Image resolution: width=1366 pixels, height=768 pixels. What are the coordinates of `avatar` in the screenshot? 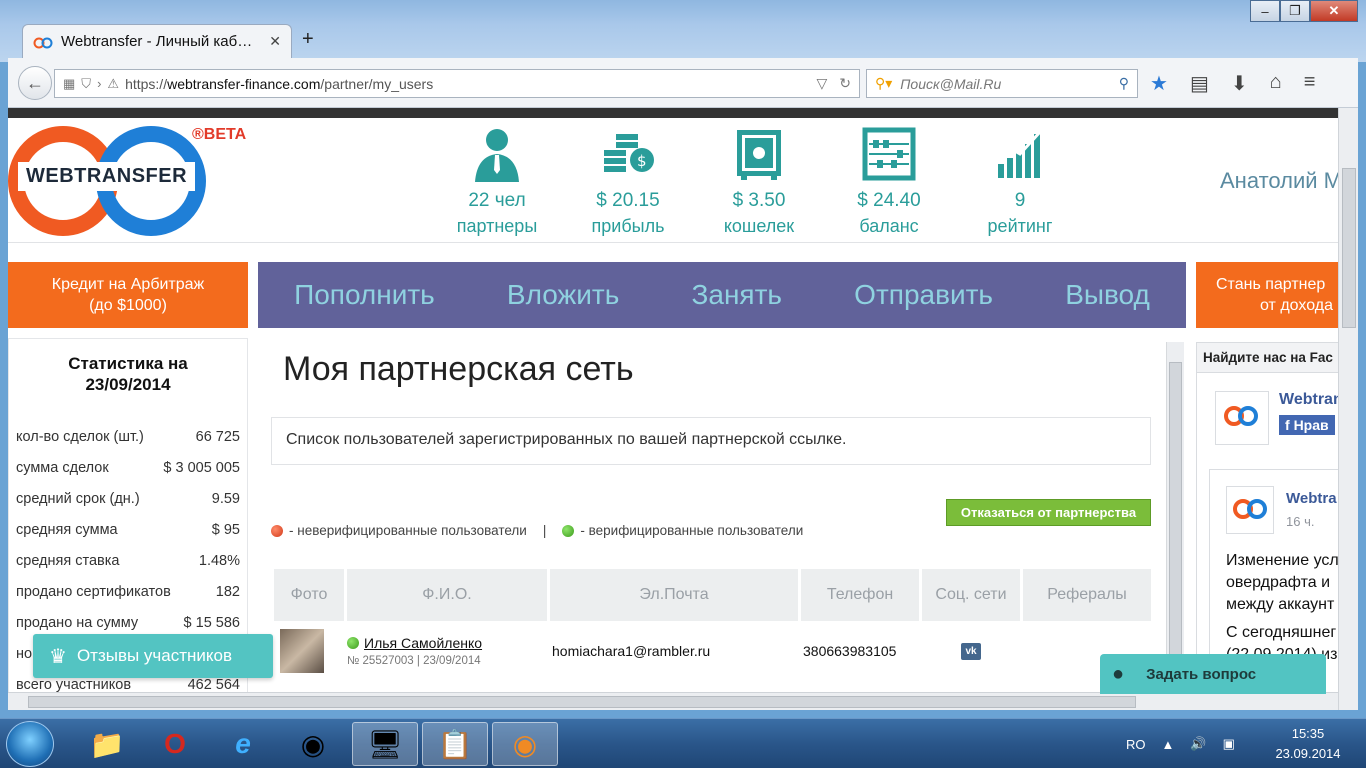 It's located at (302, 651).